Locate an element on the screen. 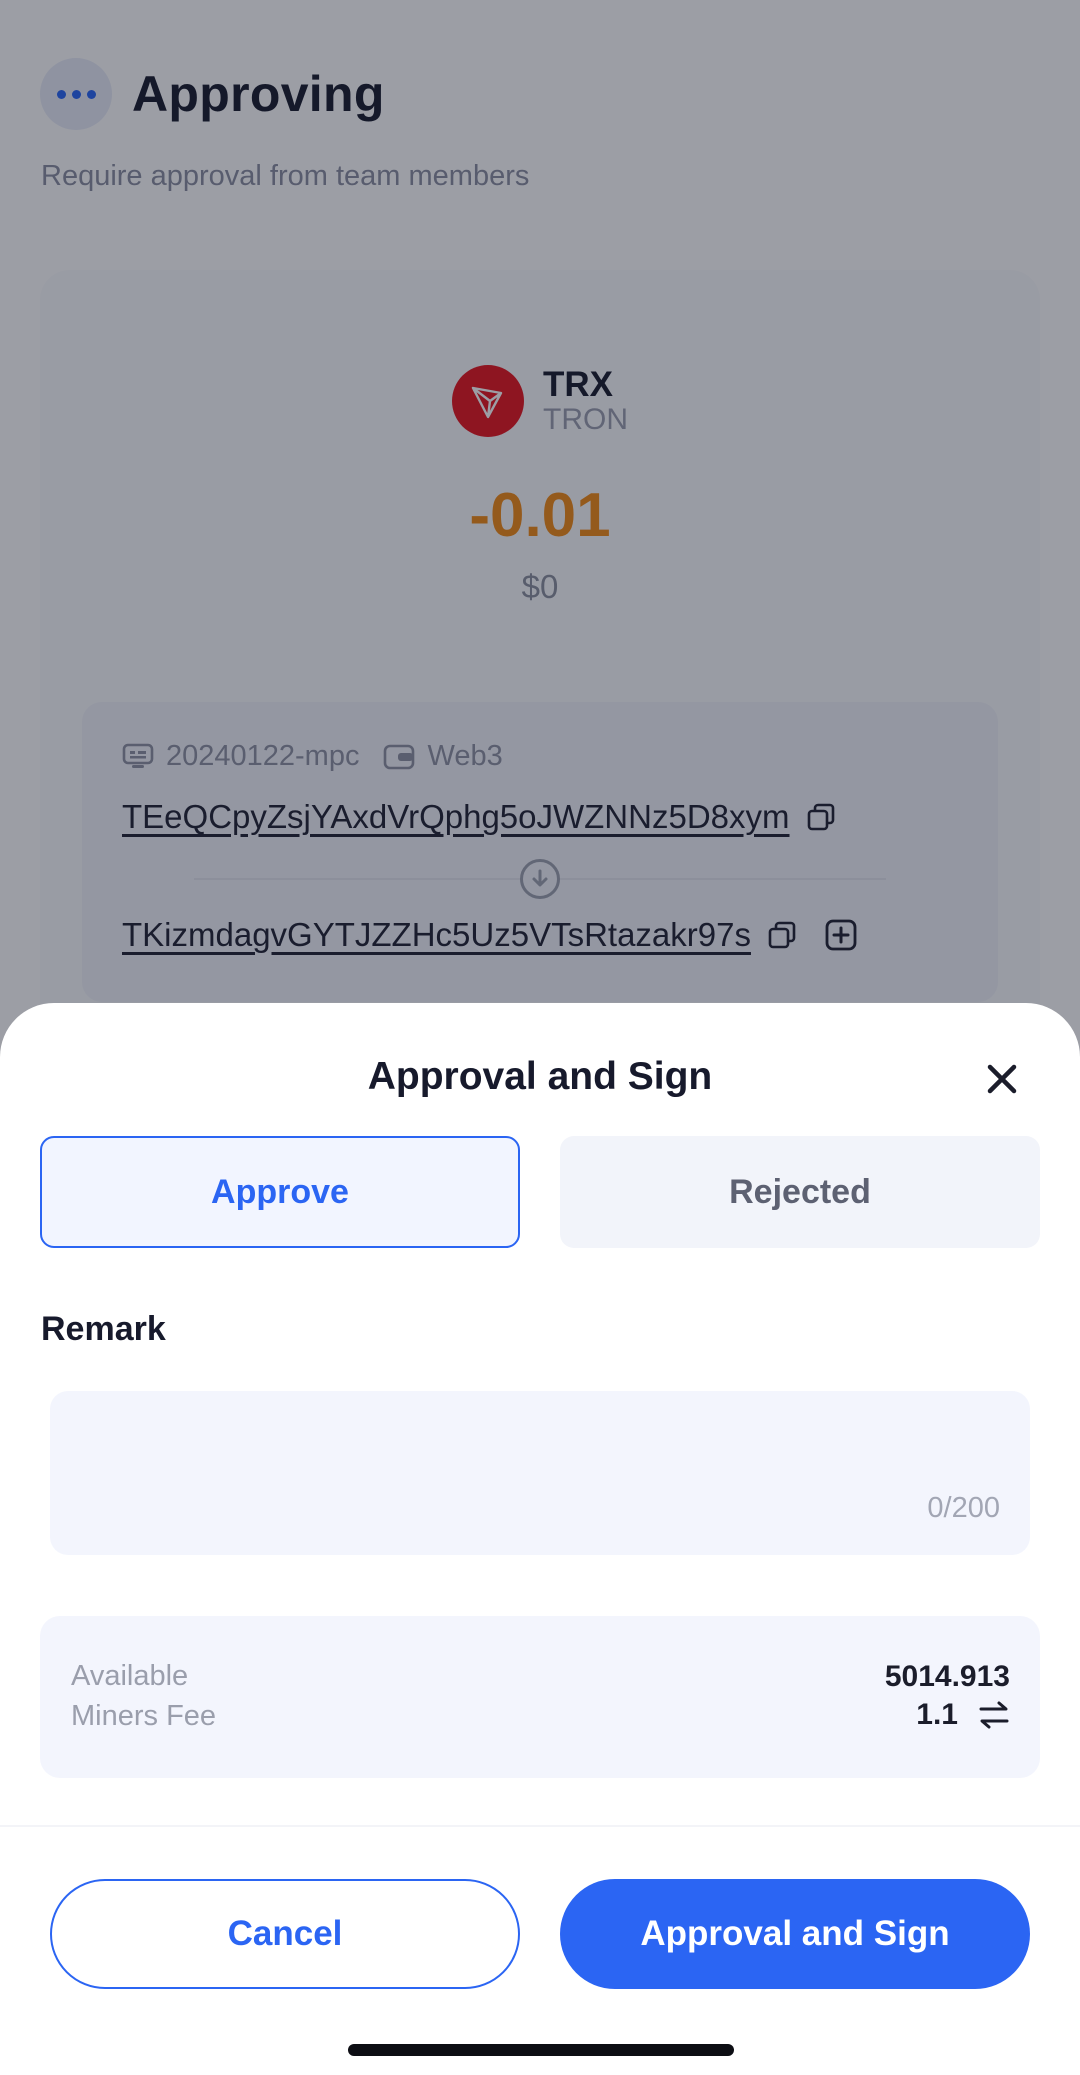 This screenshot has width=1080, height=2075. home-indicator is located at coordinates (541, 2050).